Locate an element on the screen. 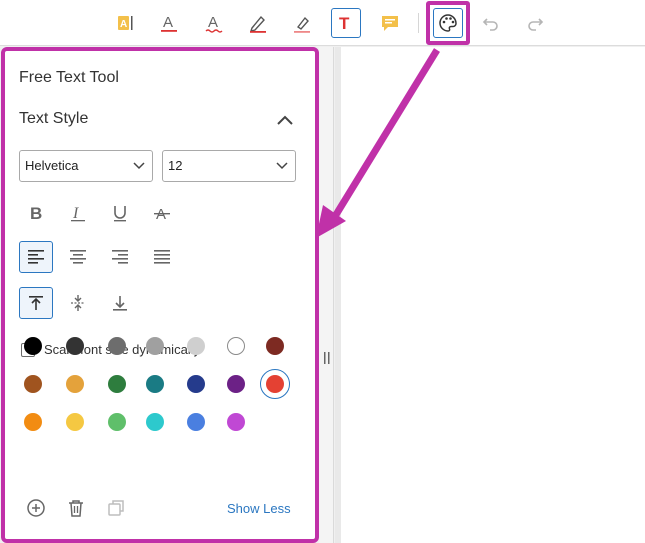 The image size is (645, 543). text-style-heading: Text Style is located at coordinates (54, 118).